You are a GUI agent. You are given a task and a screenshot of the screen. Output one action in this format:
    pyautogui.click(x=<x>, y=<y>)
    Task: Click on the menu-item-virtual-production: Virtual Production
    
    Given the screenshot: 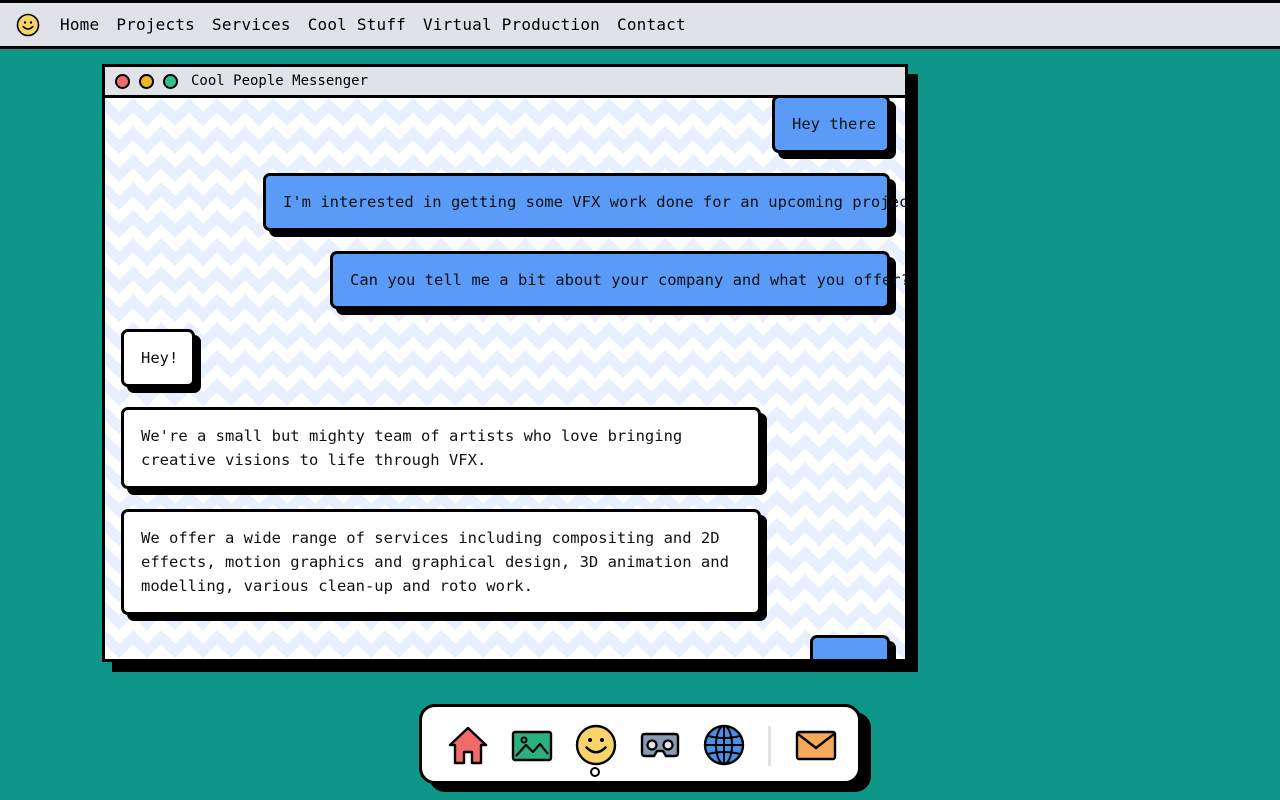 What is the action you would take?
    pyautogui.click(x=511, y=24)
    